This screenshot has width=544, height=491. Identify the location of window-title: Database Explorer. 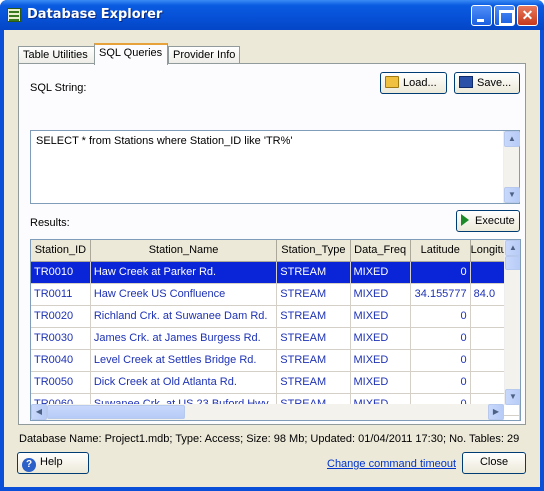
(95, 14).